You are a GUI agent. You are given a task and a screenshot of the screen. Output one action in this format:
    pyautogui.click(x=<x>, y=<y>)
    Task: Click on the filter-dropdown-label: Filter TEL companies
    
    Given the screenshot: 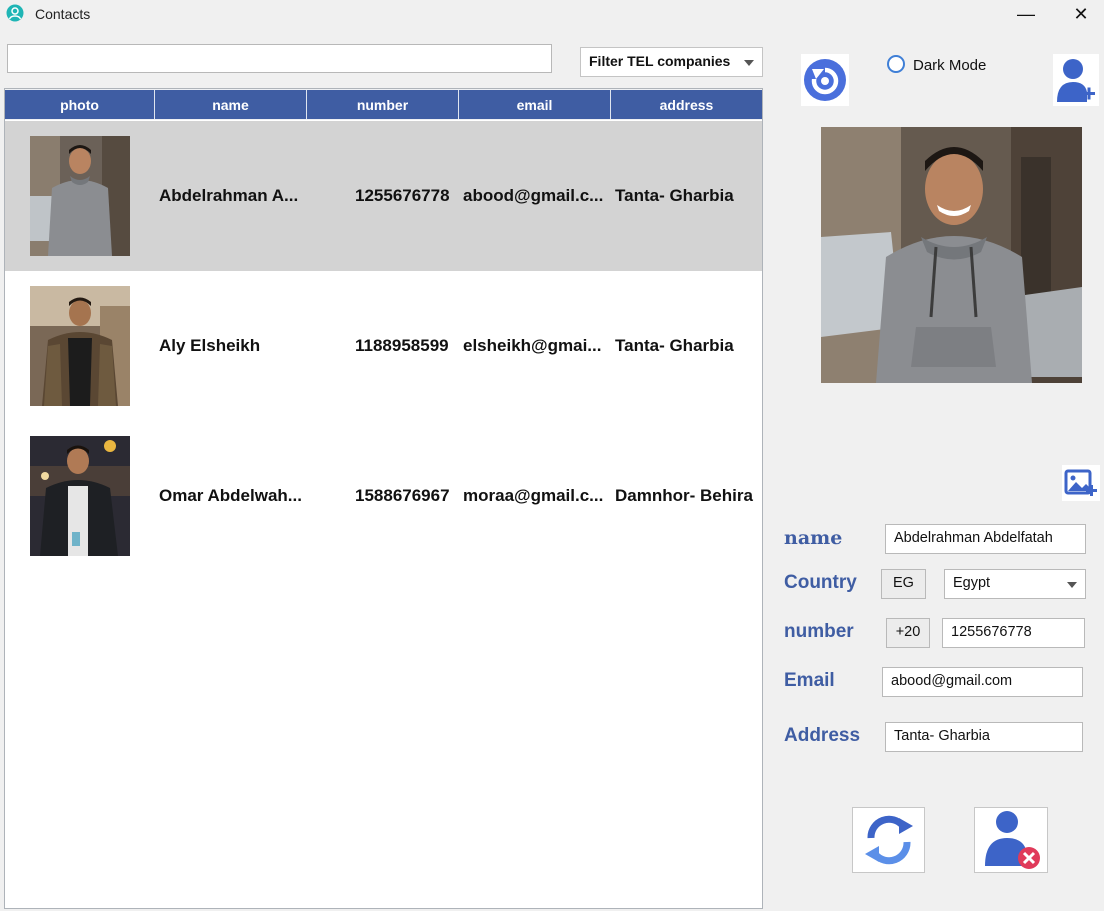 What is the action you would take?
    pyautogui.click(x=660, y=61)
    